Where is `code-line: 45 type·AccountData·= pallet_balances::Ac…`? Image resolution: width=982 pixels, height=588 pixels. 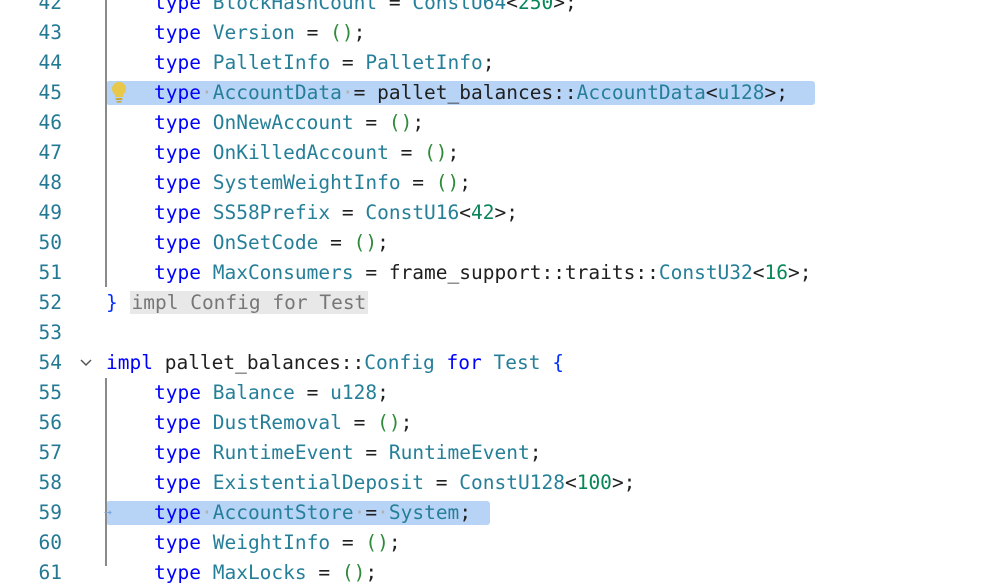 code-line: 45 type·AccountData·= pallet_balances::Ac… is located at coordinates (491, 93).